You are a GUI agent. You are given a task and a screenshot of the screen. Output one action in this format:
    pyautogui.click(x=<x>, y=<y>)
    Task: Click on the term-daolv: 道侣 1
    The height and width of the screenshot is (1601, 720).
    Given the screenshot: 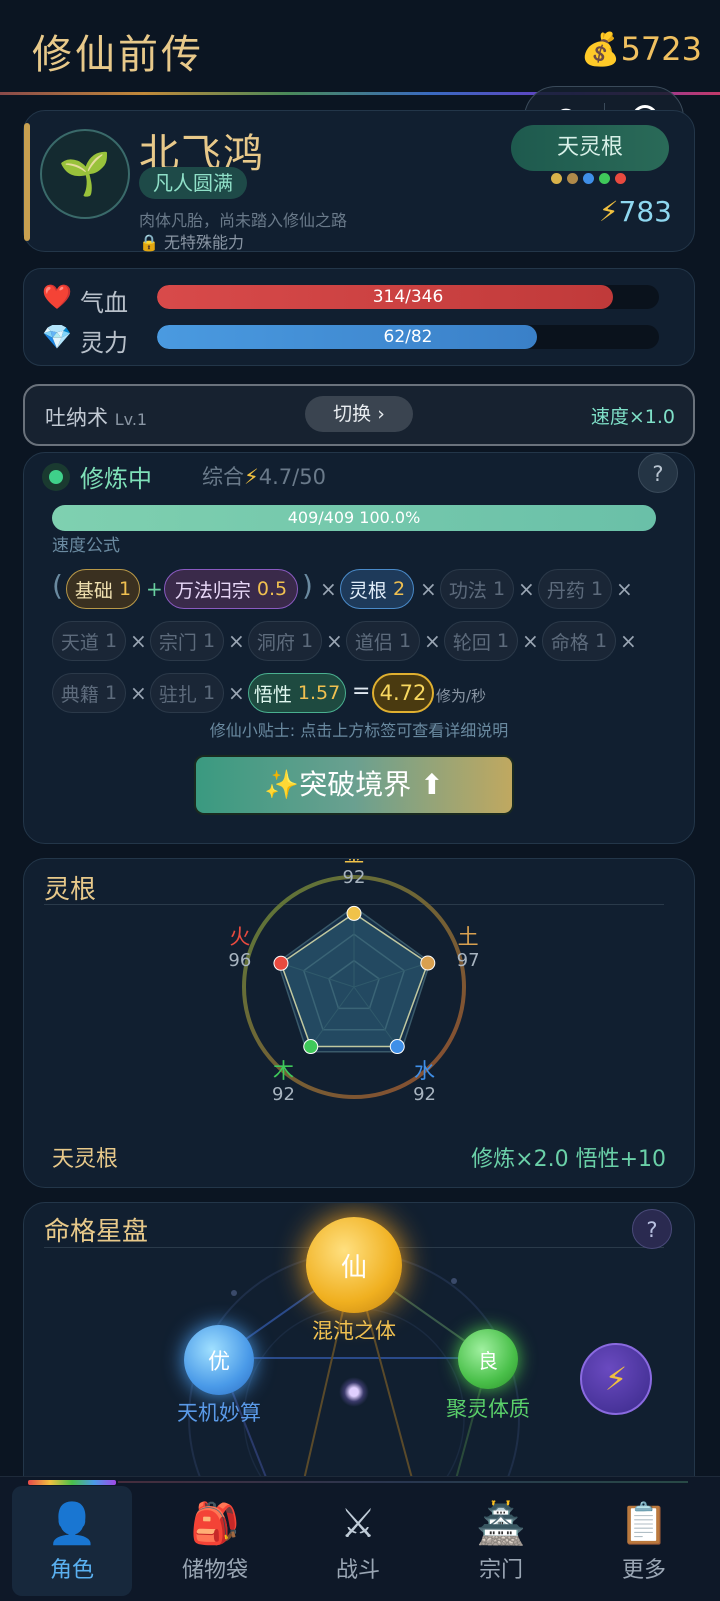 What is the action you would take?
    pyautogui.click(x=383, y=641)
    